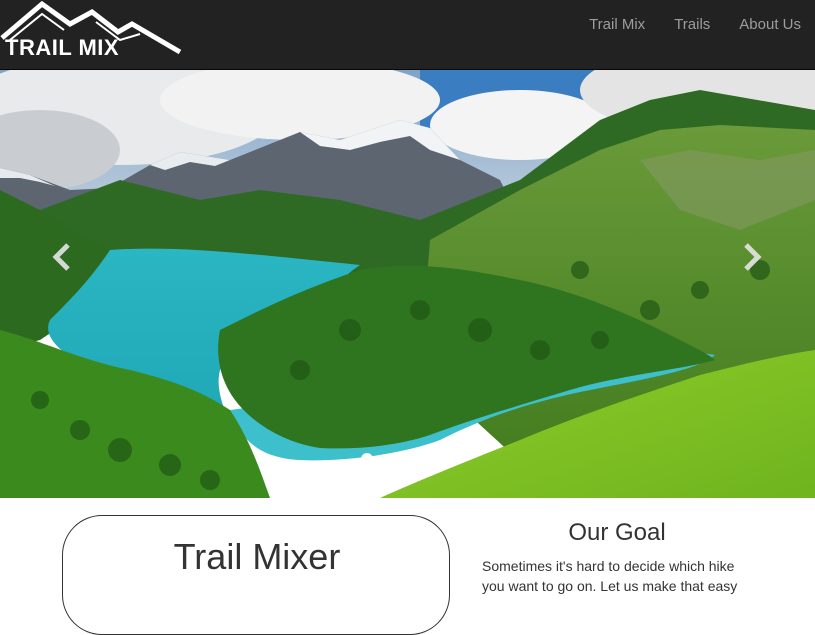 This screenshot has width=815, height=635. Describe the element at coordinates (92, 31) in the screenshot. I see `brand-logo: TRAIL MIX` at that location.